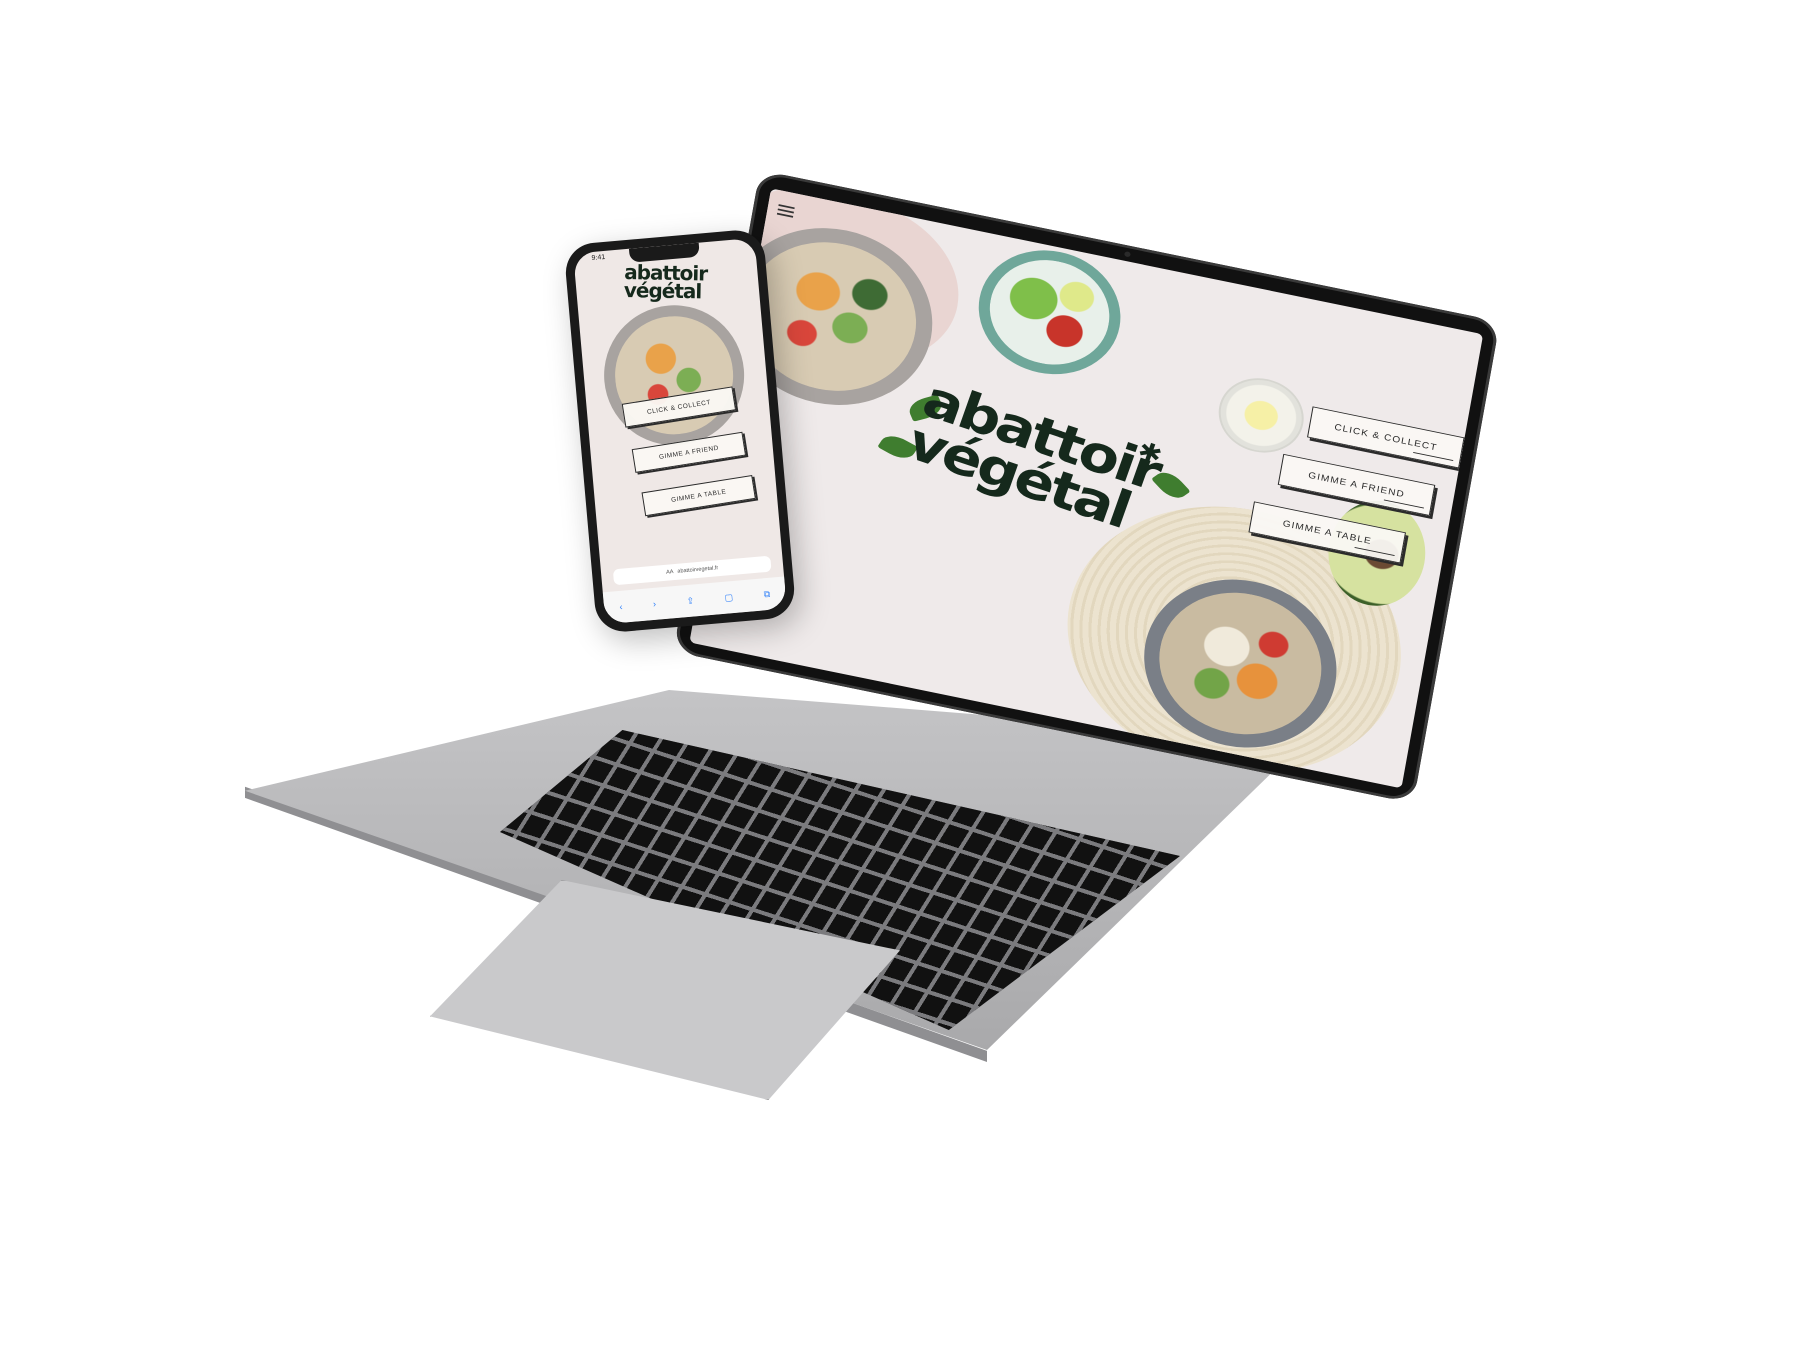 The width and height of the screenshot is (1813, 1360). Describe the element at coordinates (1042, 457) in the screenshot. I see `brand-wordmark: ✱ abattoir végétal` at that location.